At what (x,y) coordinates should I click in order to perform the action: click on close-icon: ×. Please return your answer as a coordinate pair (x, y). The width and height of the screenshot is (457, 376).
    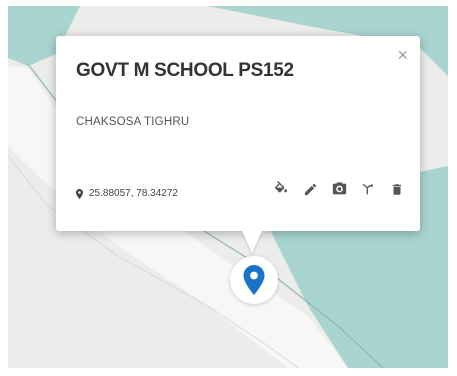
    Looking at the image, I should click on (402, 55).